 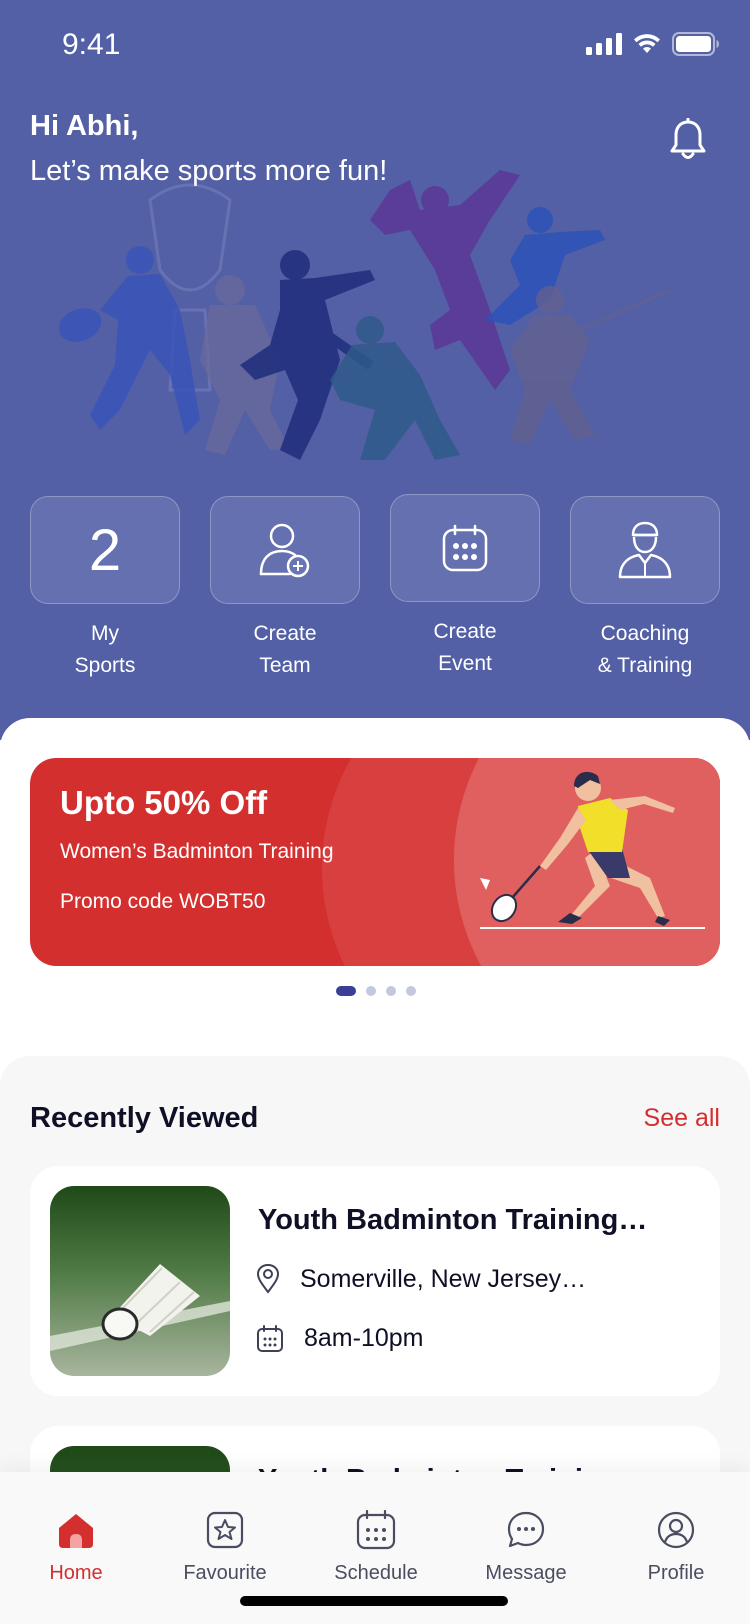 I want to click on quick-action-create-event: Create Event, so click(x=465, y=587).